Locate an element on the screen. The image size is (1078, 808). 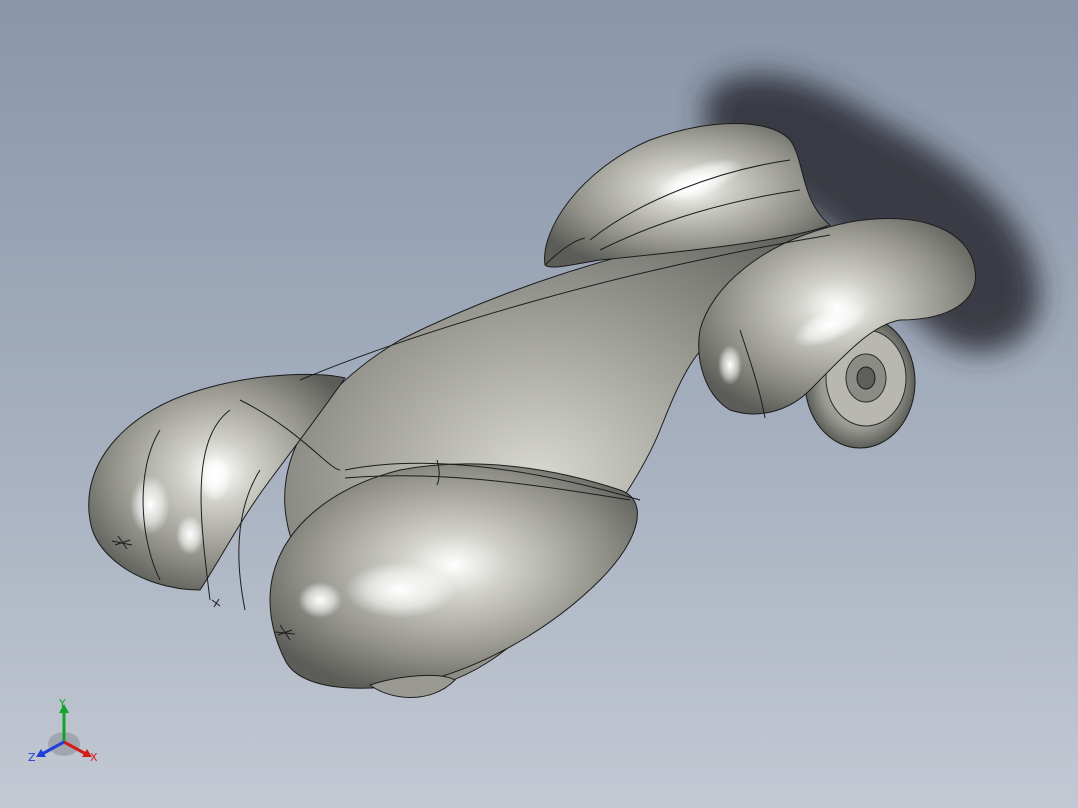
highlight-front-left is located at coordinates (150, 505).